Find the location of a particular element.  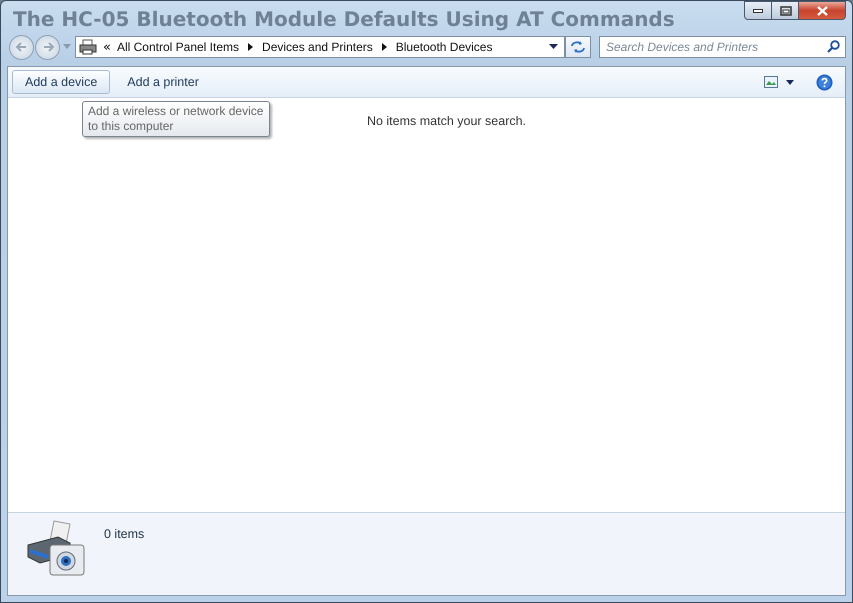

breadcrumb-item: All Control Panel Items is located at coordinates (178, 47).